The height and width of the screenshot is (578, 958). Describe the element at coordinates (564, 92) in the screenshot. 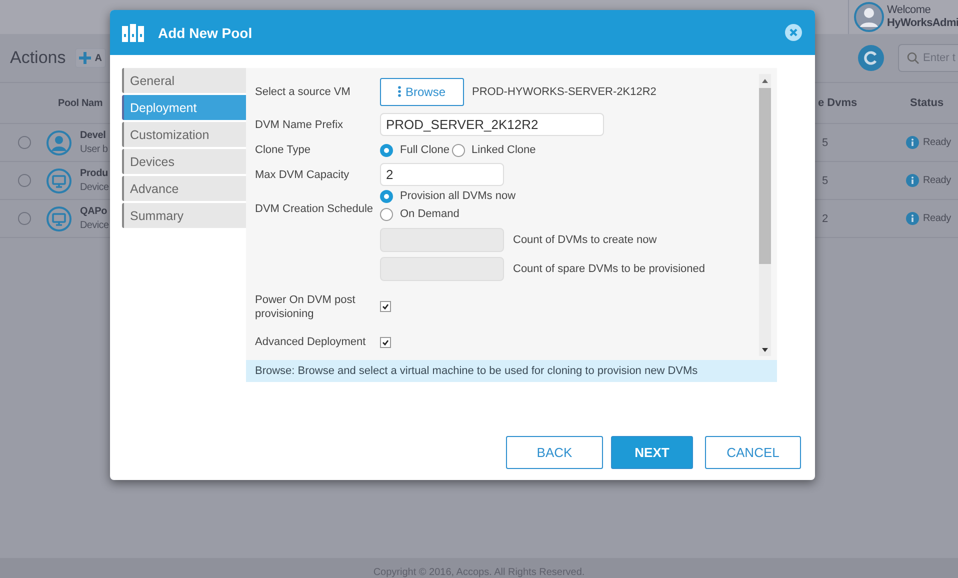

I see `source-vm-name: PROD-HYWORKS-SERVER-2K12R2` at that location.